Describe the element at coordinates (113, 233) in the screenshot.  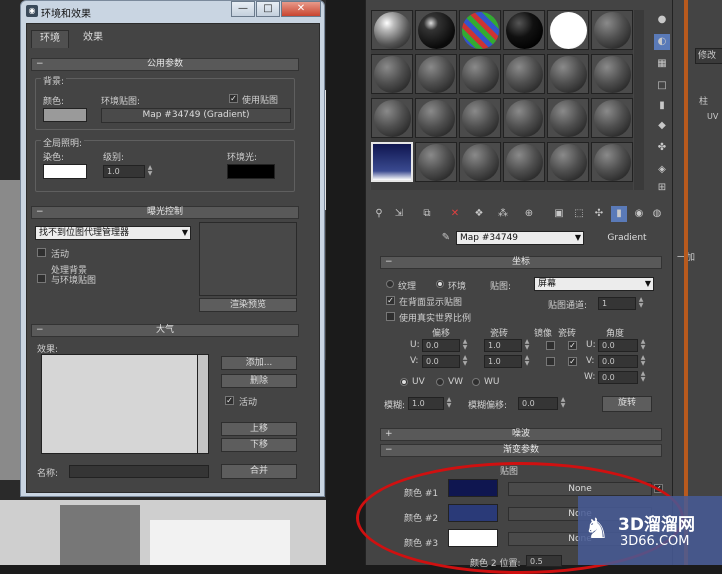
I see `exposure-type-dropdown: 找不到位图代理管理器 ▼` at that location.